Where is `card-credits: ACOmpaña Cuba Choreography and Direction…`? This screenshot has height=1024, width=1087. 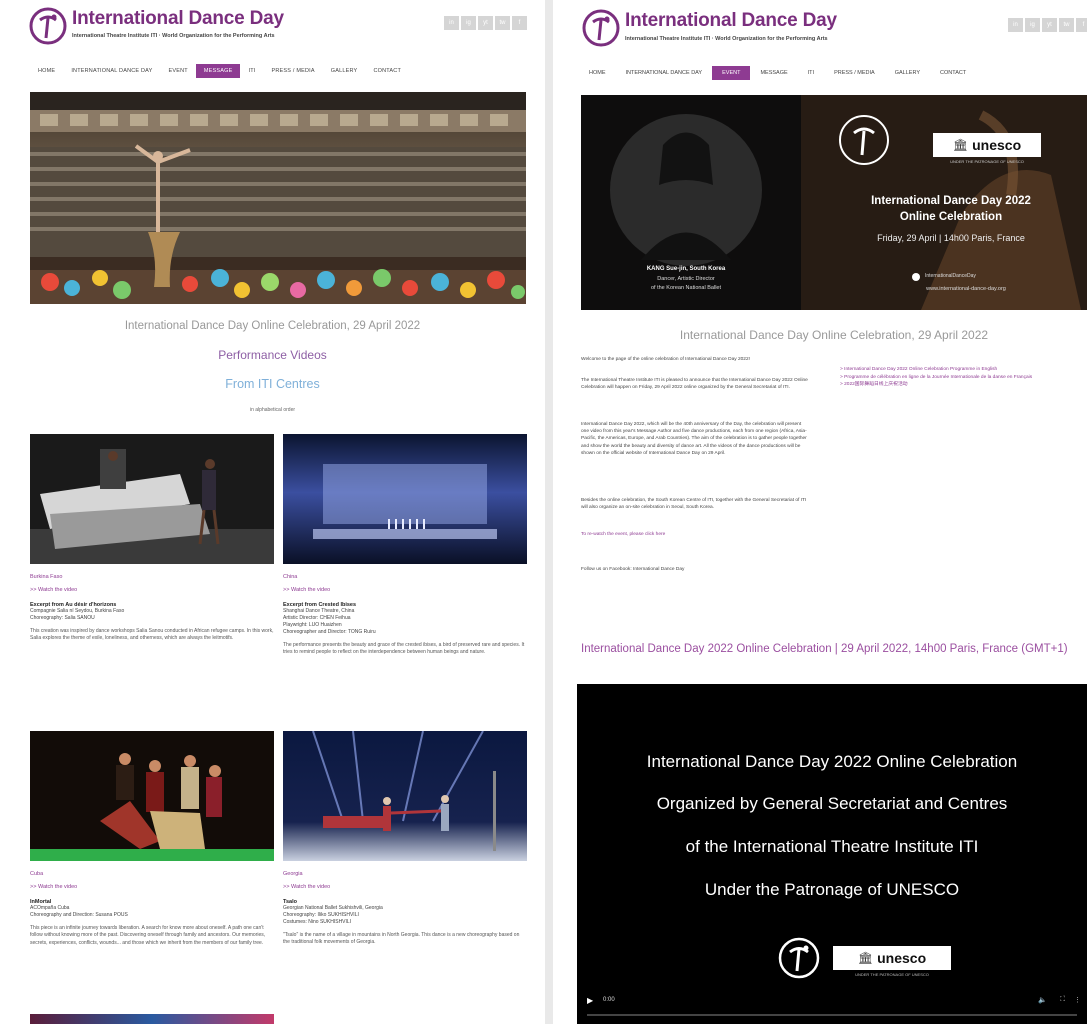 card-credits: ACOmpaña Cuba Choreography and Direction… is located at coordinates (152, 912).